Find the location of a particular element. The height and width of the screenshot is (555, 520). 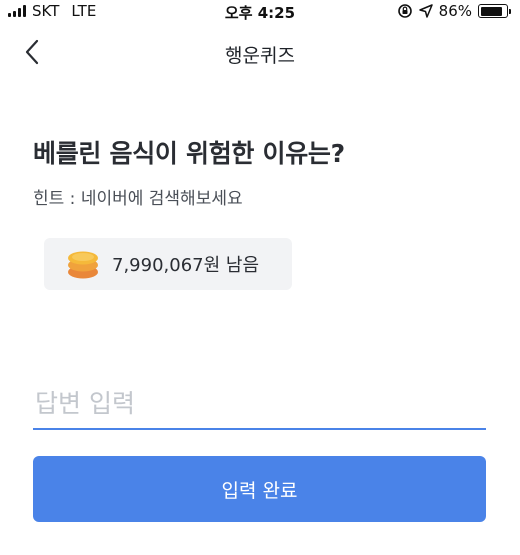

battery-percent: 86% is located at coordinates (455, 11).